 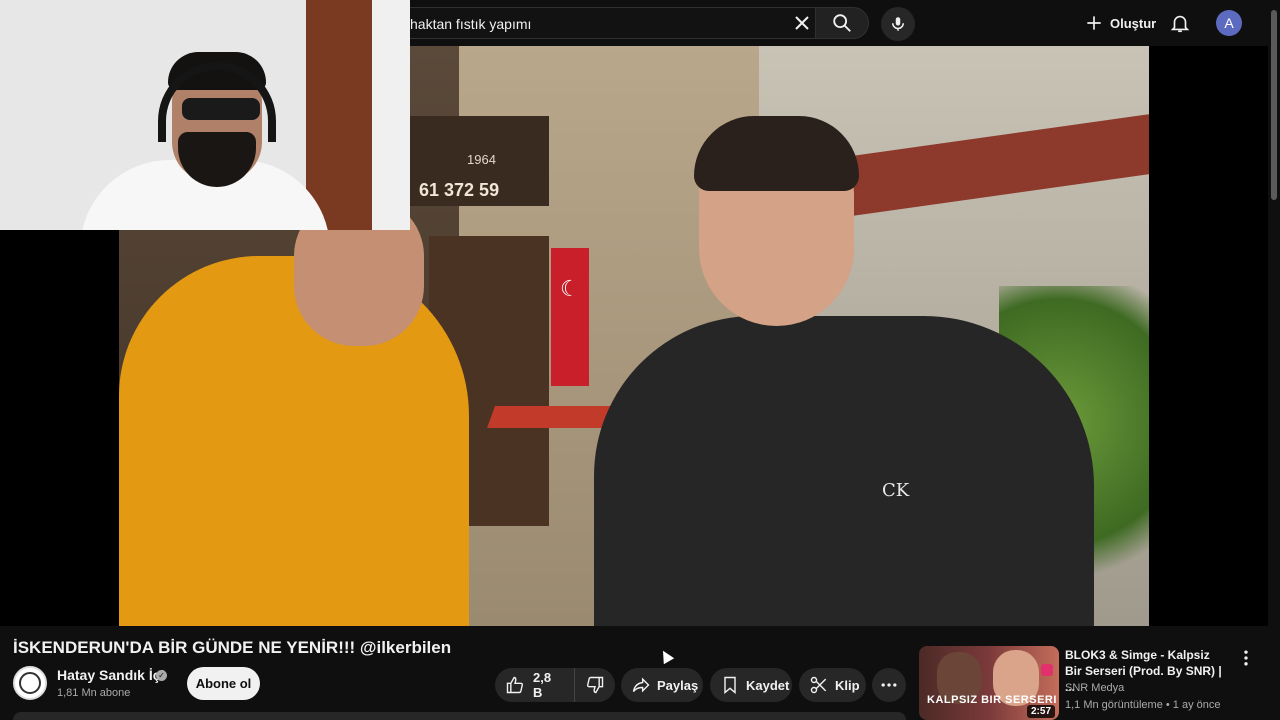 What do you see at coordinates (847, 685) in the screenshot?
I see `clip-label: Klip` at bounding box center [847, 685].